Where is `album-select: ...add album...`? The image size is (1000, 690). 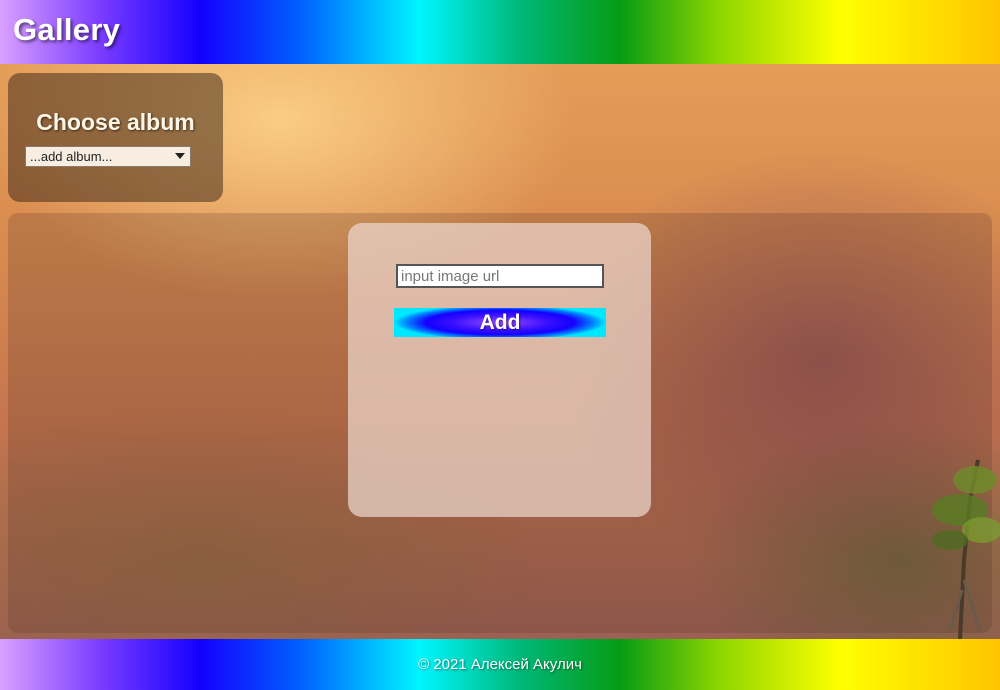 album-select: ...add album... is located at coordinates (108, 156).